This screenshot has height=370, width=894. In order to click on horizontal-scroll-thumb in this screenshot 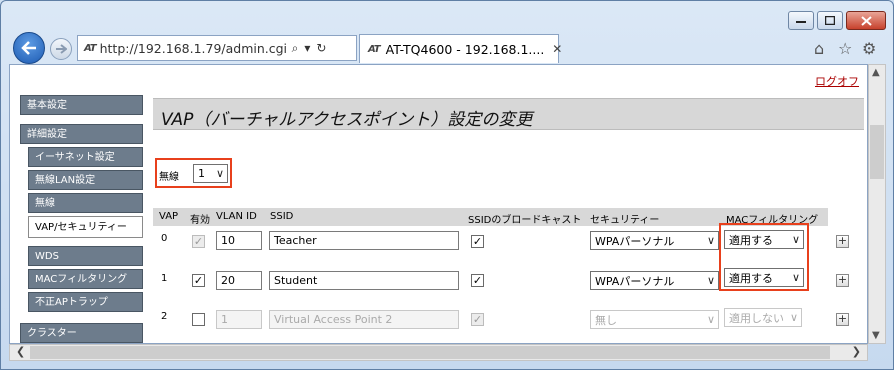, I will do `click(430, 352)`.